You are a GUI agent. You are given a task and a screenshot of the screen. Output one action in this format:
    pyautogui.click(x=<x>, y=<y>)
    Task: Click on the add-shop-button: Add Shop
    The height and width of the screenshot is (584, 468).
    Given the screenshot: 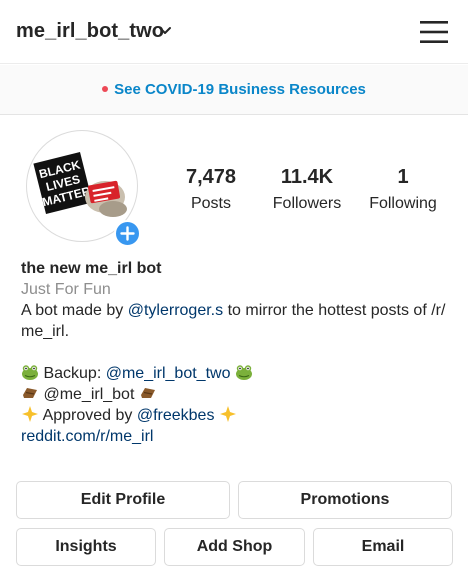 What is the action you would take?
    pyautogui.click(x=234, y=547)
    